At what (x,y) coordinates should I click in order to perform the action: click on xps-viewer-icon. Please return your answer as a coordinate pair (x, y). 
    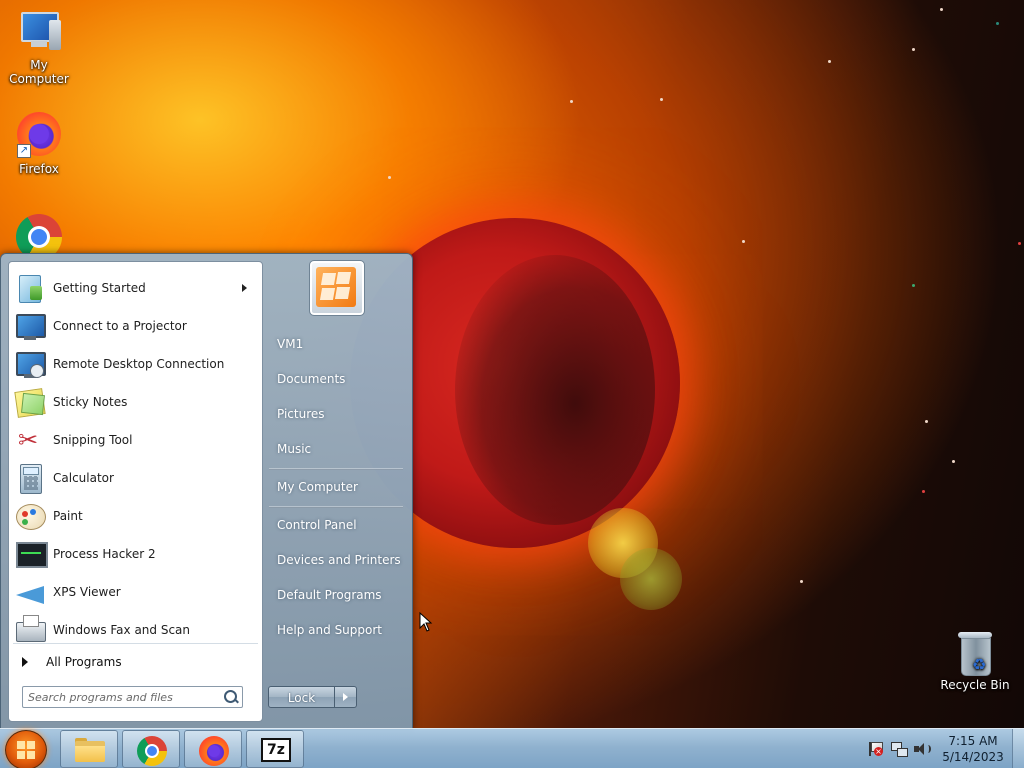
    Looking at the image, I should click on (30, 592).